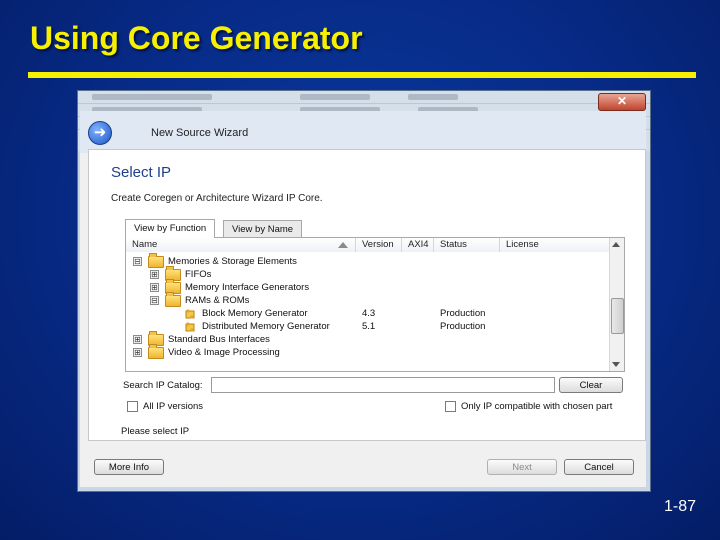 The image size is (720, 540). Describe the element at coordinates (369, 313) in the screenshot. I see `ip-version: 4.3` at that location.